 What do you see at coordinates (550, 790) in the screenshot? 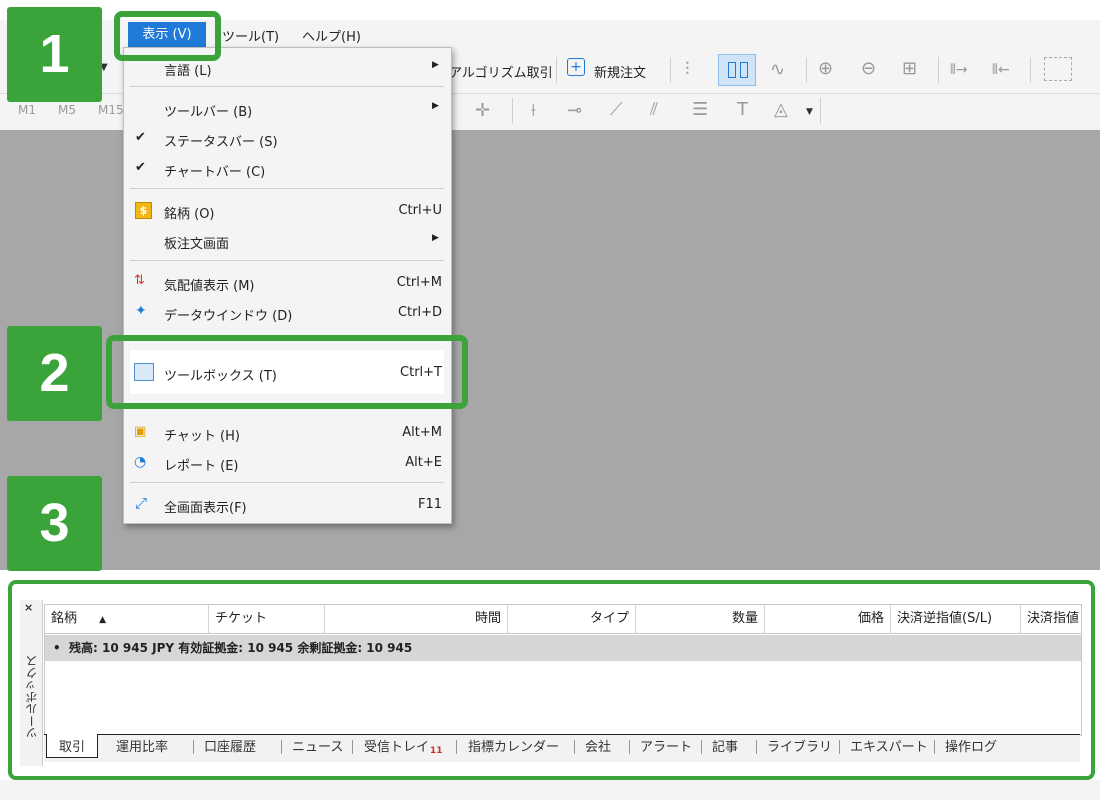
I see `status-bar` at bounding box center [550, 790].